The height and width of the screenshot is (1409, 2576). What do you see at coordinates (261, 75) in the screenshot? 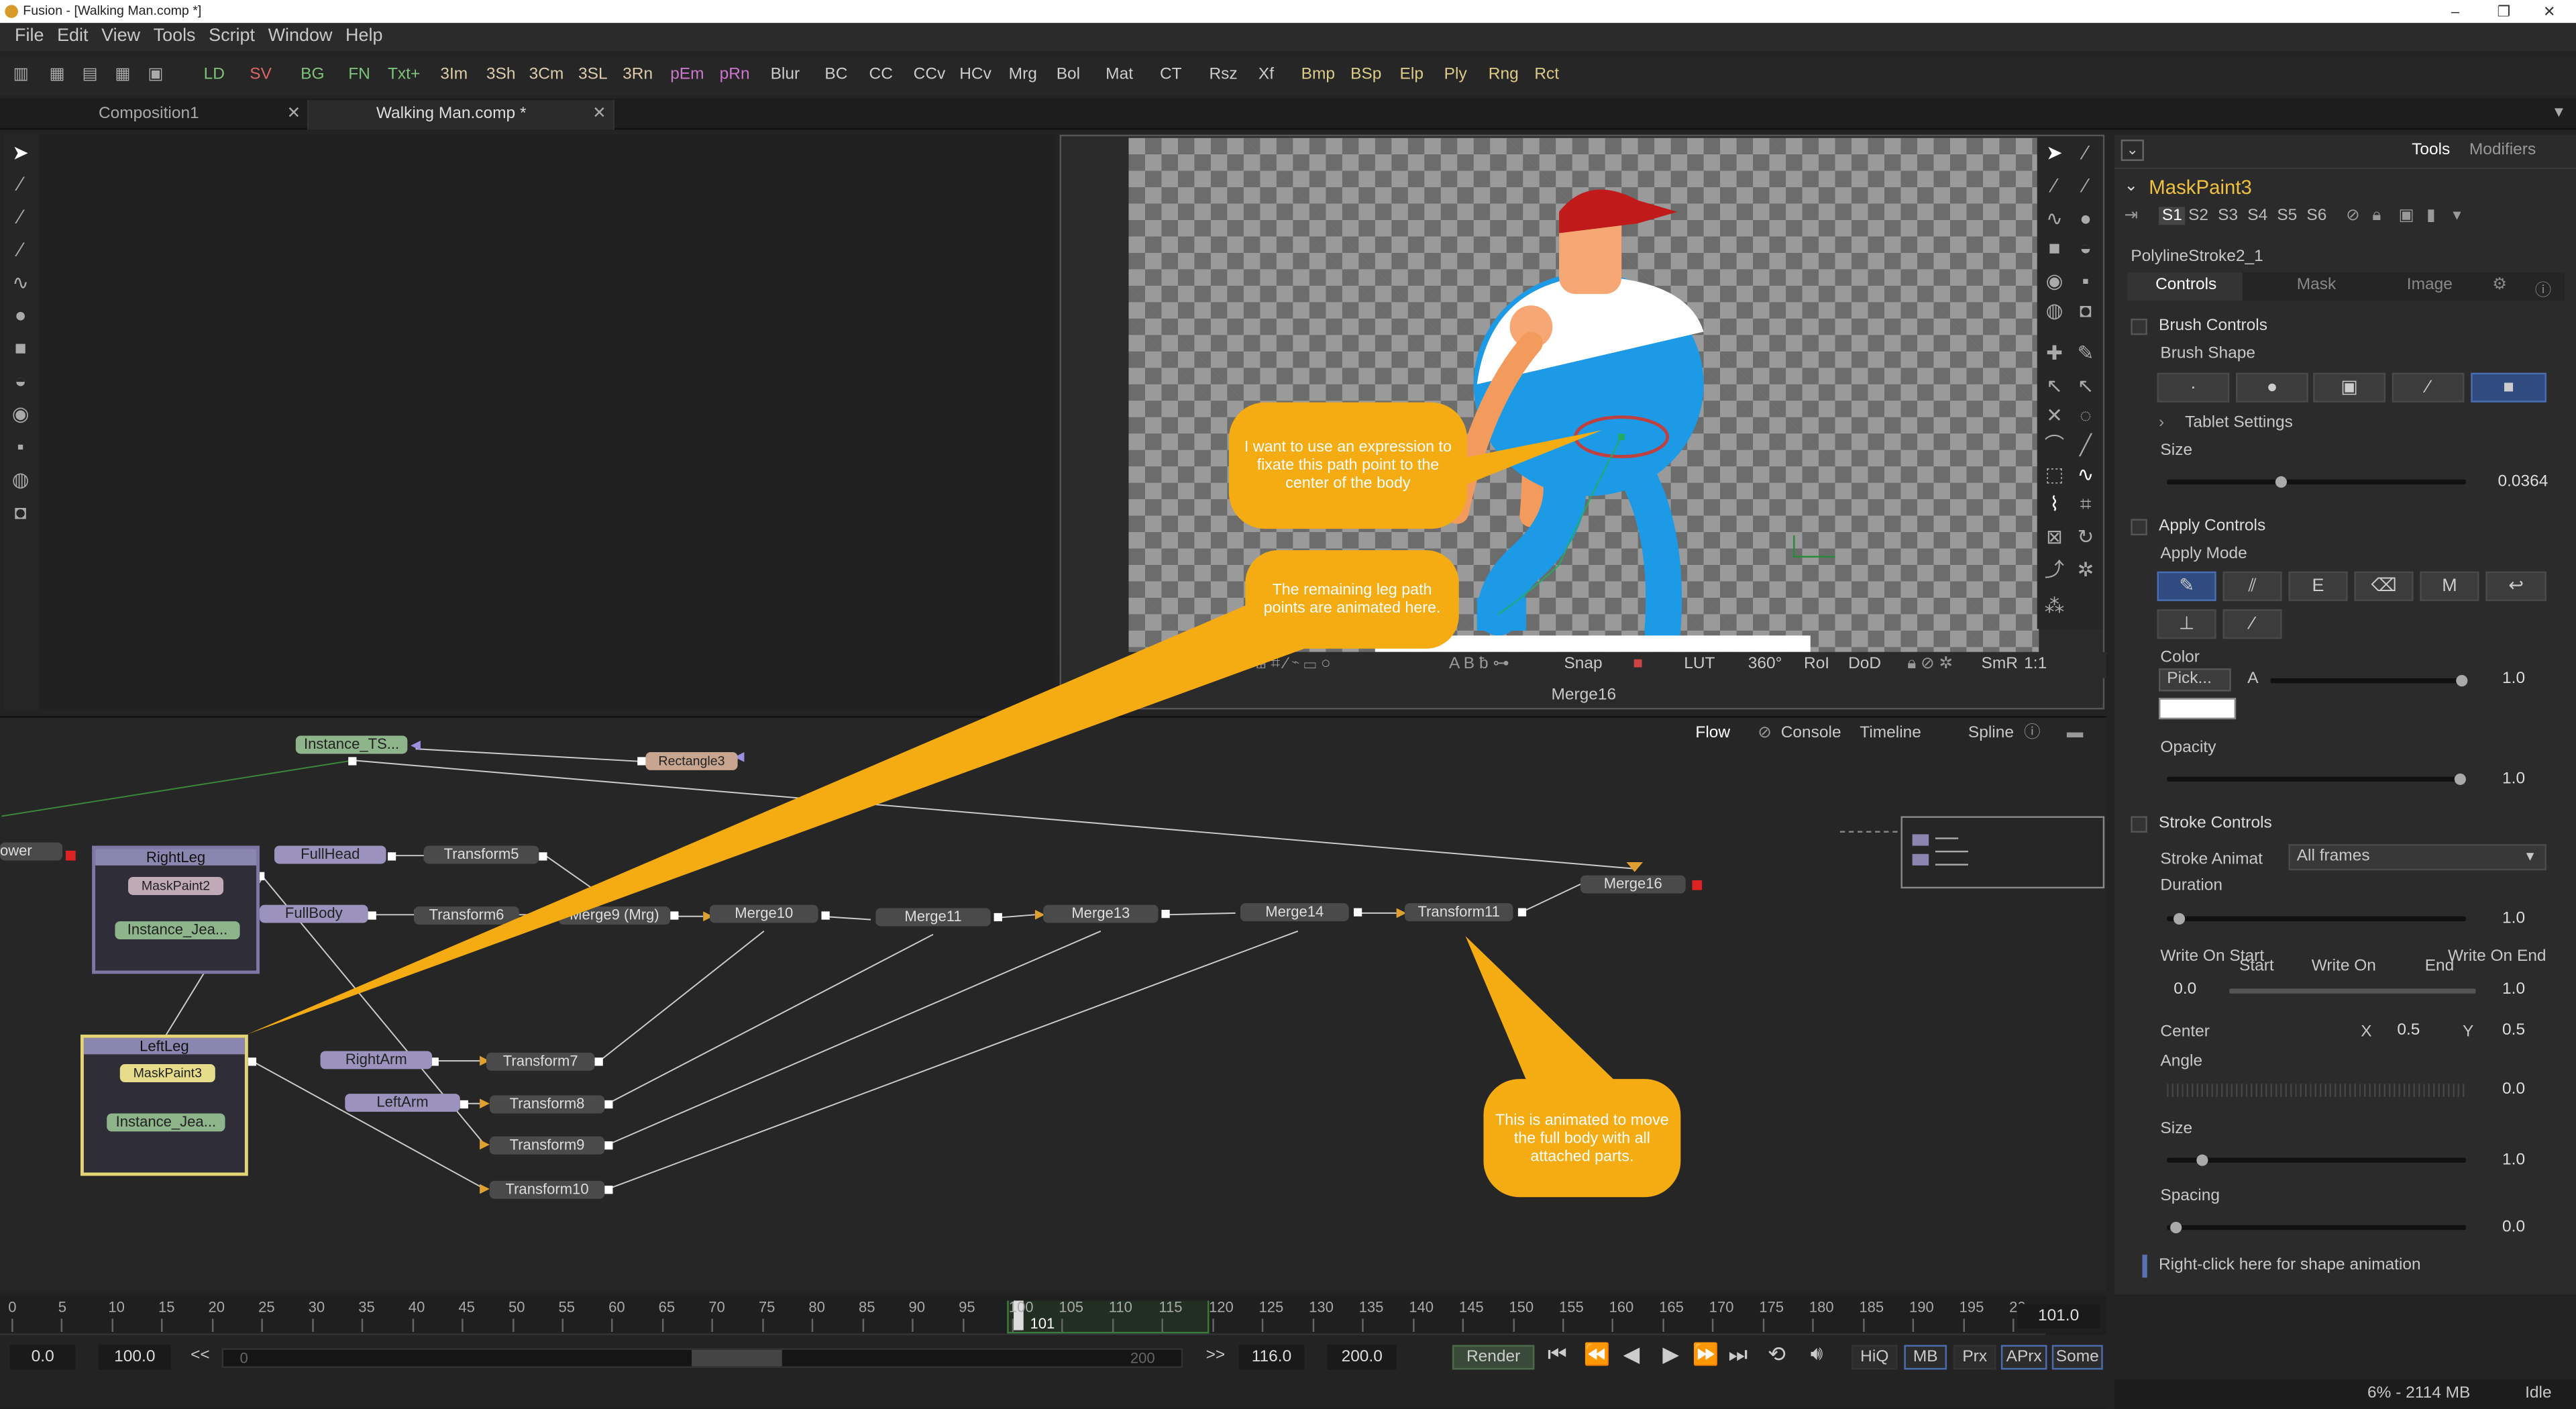
I see `toolbar-button-sv: SV` at bounding box center [261, 75].